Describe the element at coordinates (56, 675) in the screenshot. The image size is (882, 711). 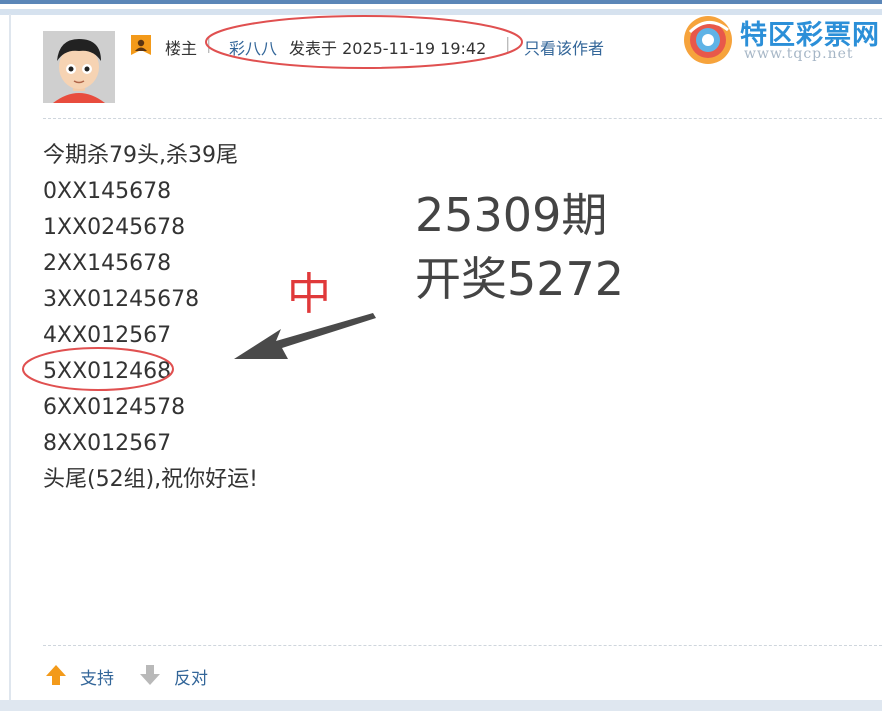
I see `support-arrow-icon` at that location.